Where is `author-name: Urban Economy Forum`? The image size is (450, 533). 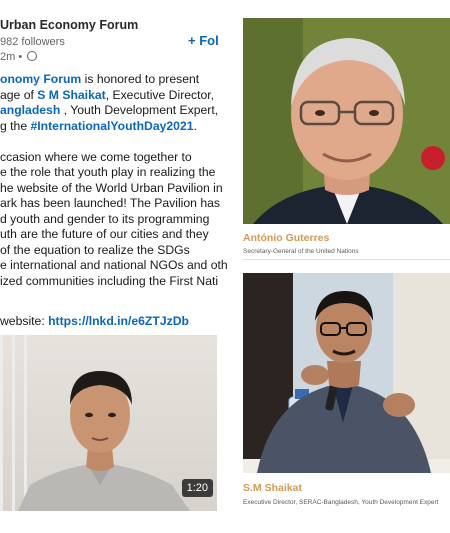
author-name: Urban Economy Forum is located at coordinates (69, 25).